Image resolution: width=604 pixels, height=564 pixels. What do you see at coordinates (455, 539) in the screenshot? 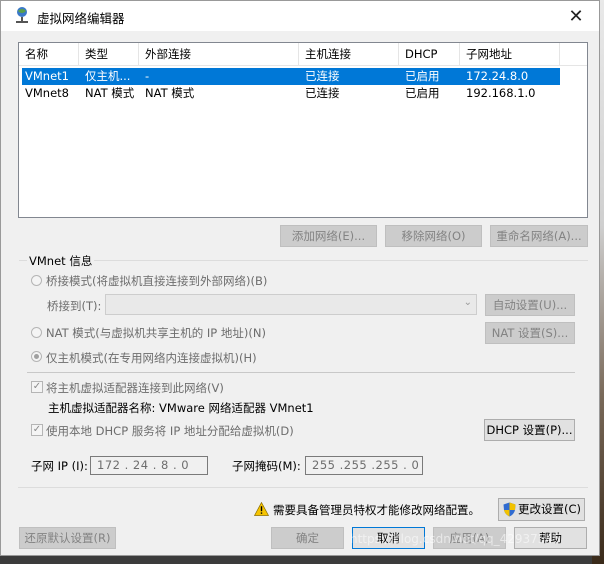
I see `watermark-text: https://blog.csdn.net/qq_42937545` at bounding box center [455, 539].